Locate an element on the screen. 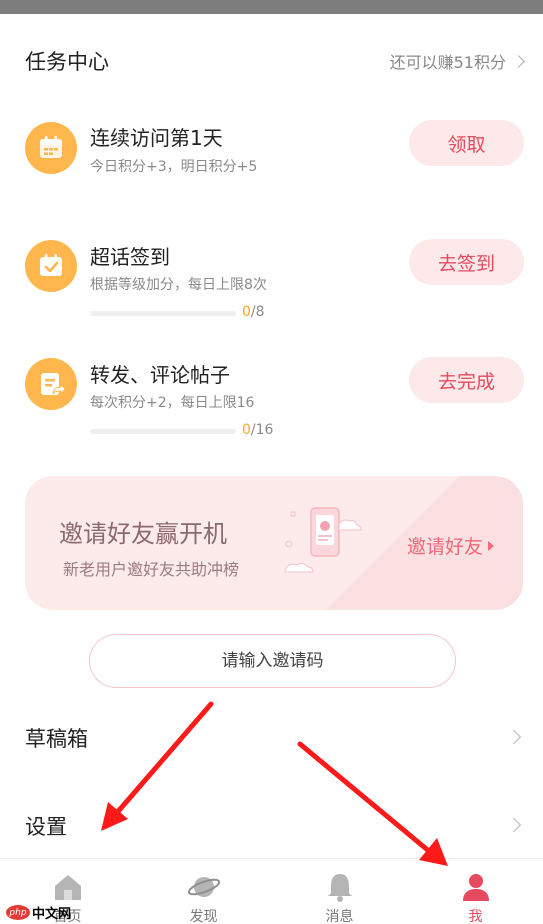 Image resolution: width=543 pixels, height=924 pixels. user-icon is located at coordinates (475, 887).